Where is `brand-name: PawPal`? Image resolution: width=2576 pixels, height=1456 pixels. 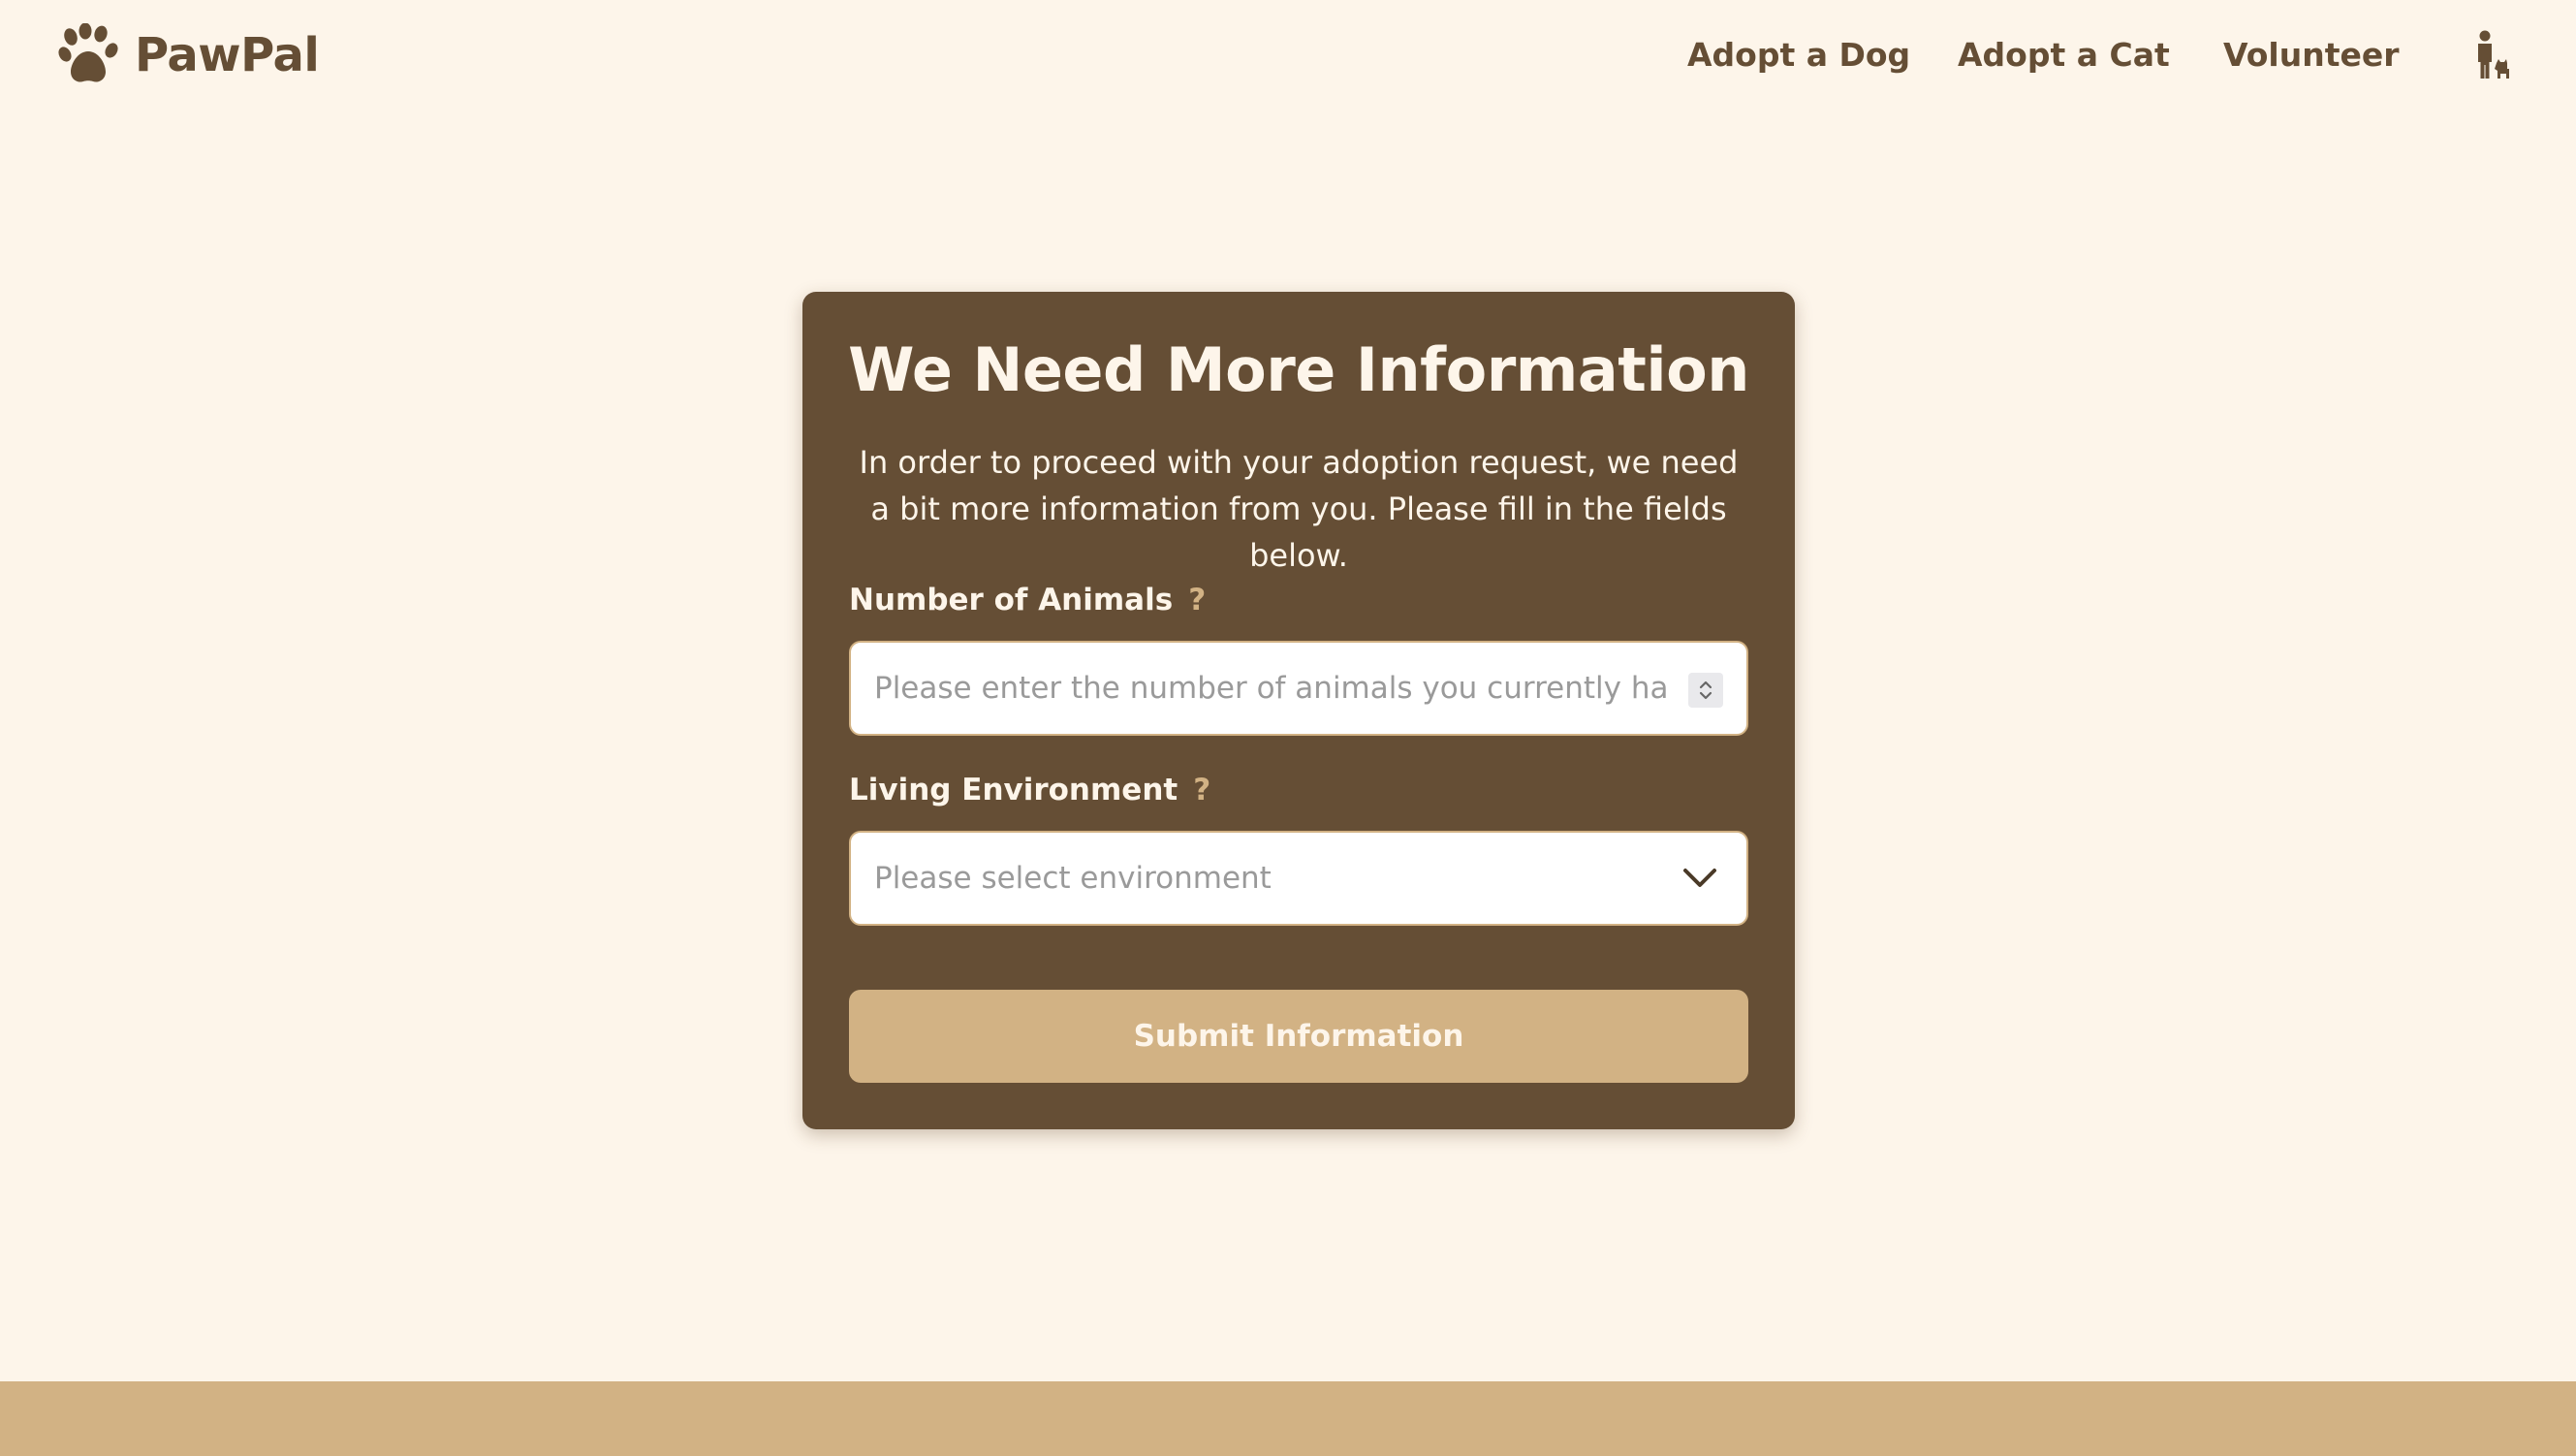 brand-name: PawPal is located at coordinates (227, 55).